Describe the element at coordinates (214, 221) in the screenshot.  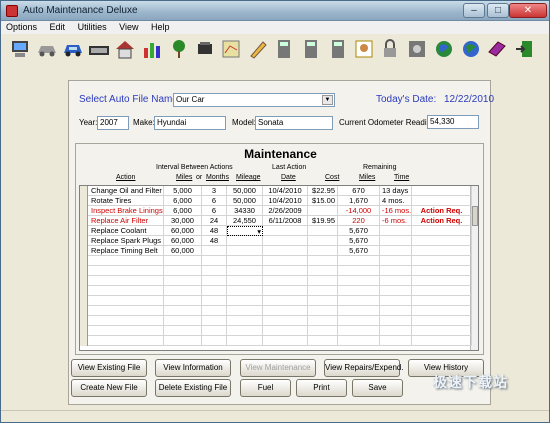
I see `cell-months: 24` at that location.